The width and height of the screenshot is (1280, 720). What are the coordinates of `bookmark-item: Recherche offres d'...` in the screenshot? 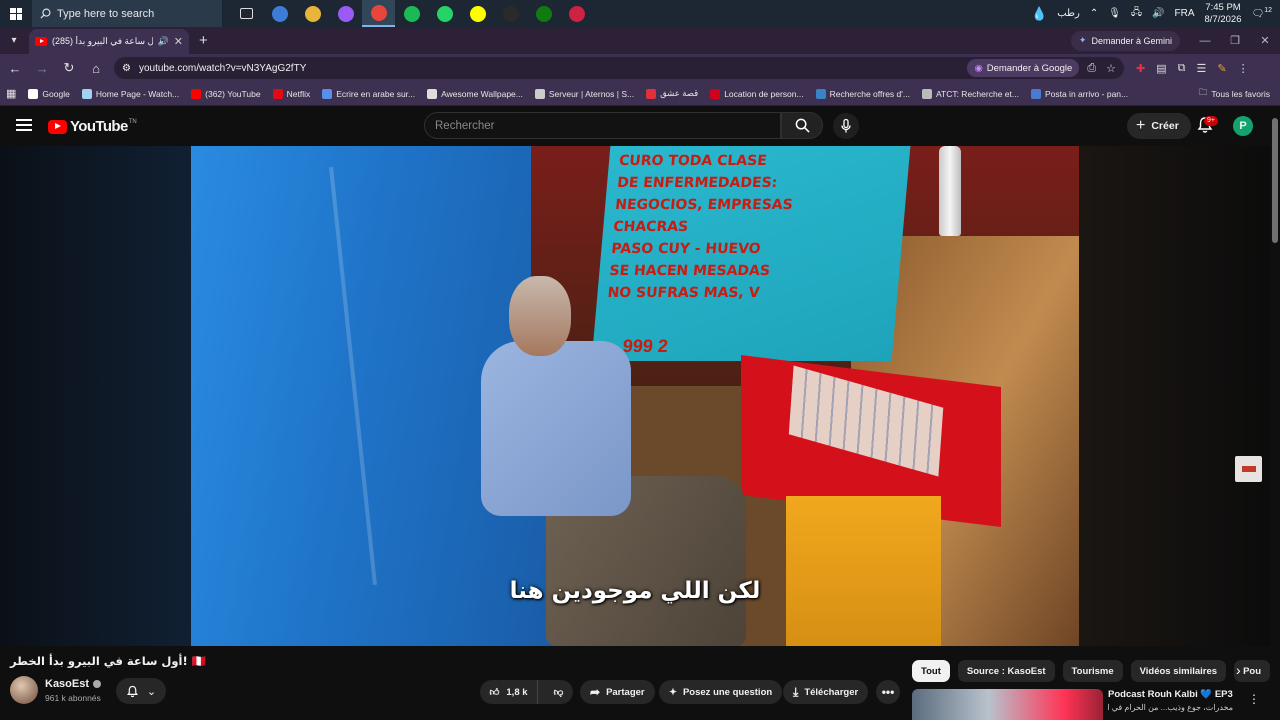 It's located at (863, 93).